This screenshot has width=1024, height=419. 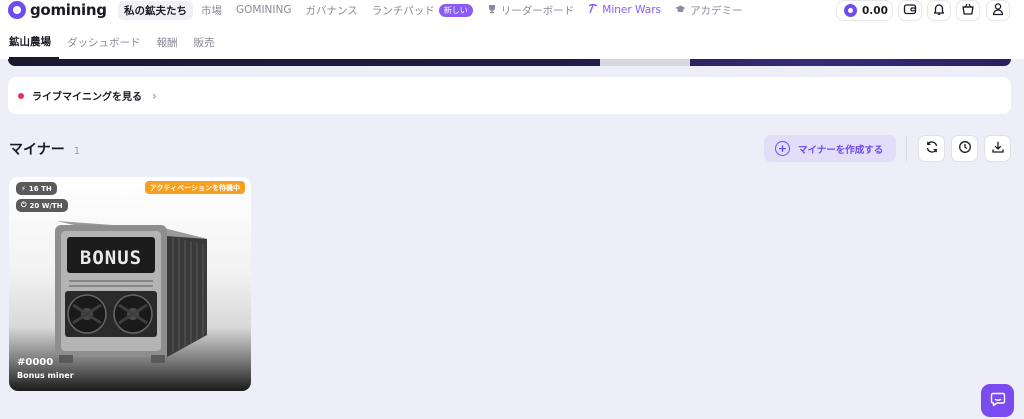 I want to click on new-badge: 新しい, so click(x=455, y=10).